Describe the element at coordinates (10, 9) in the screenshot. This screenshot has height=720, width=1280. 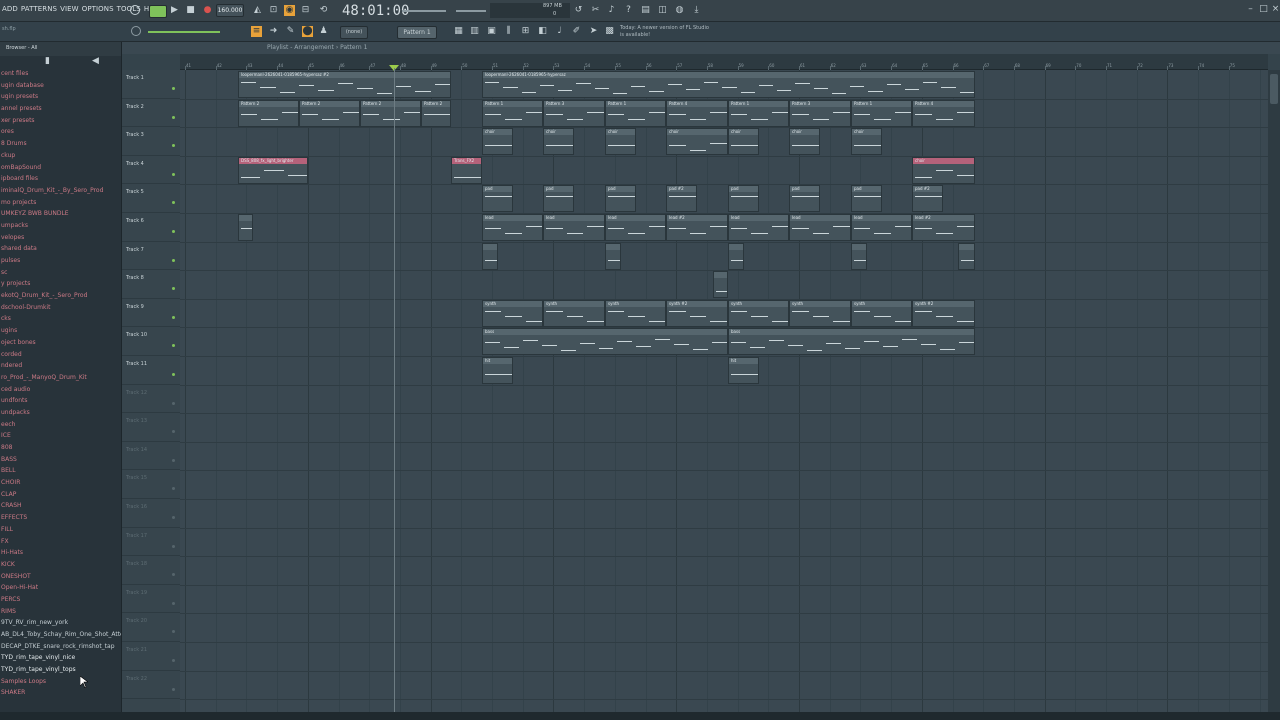
I see `menu-item: ADD` at that location.